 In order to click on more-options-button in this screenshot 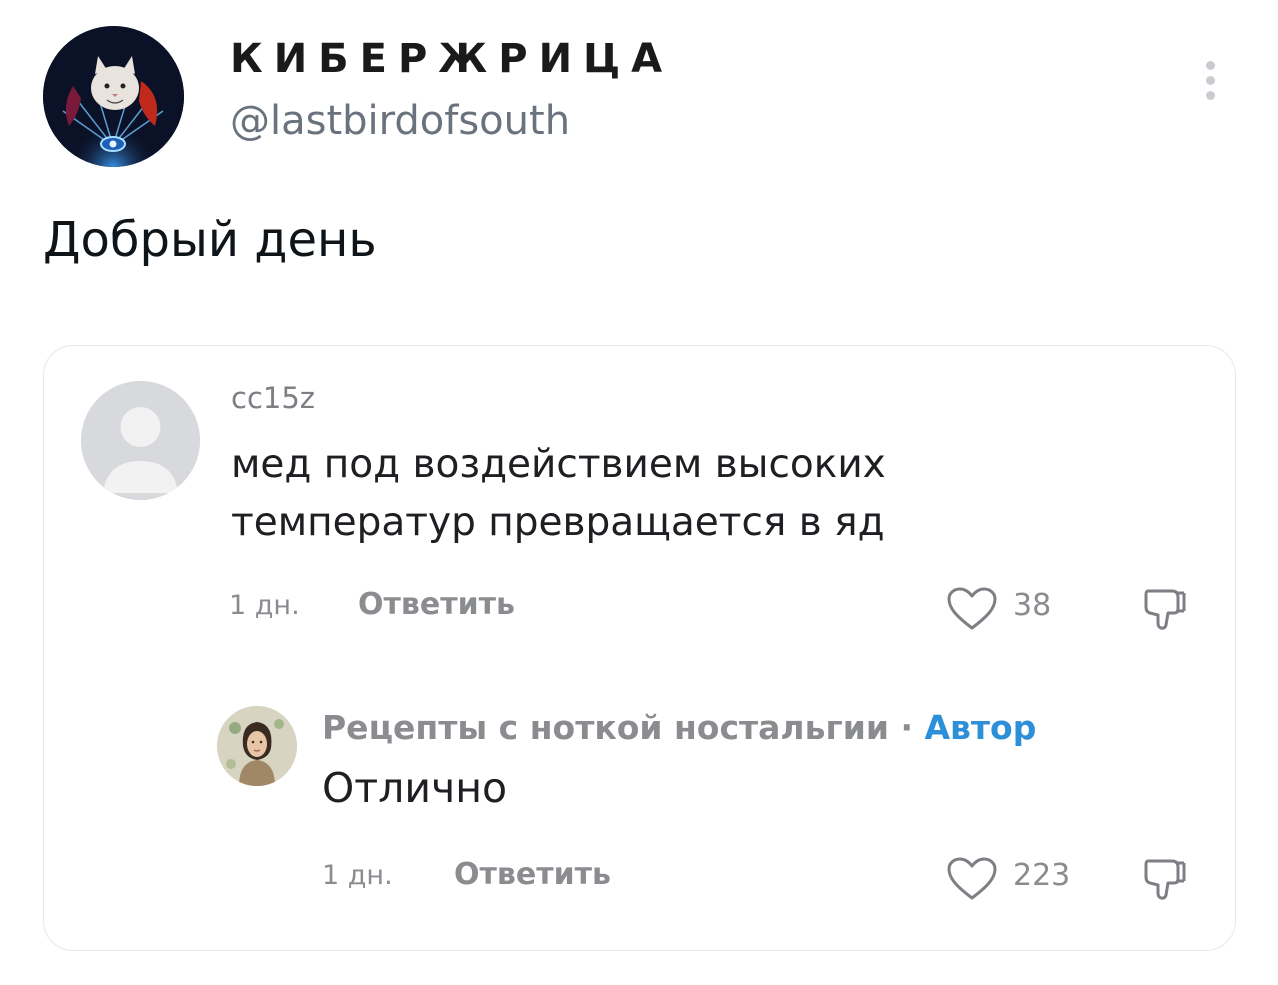, I will do `click(1210, 82)`.